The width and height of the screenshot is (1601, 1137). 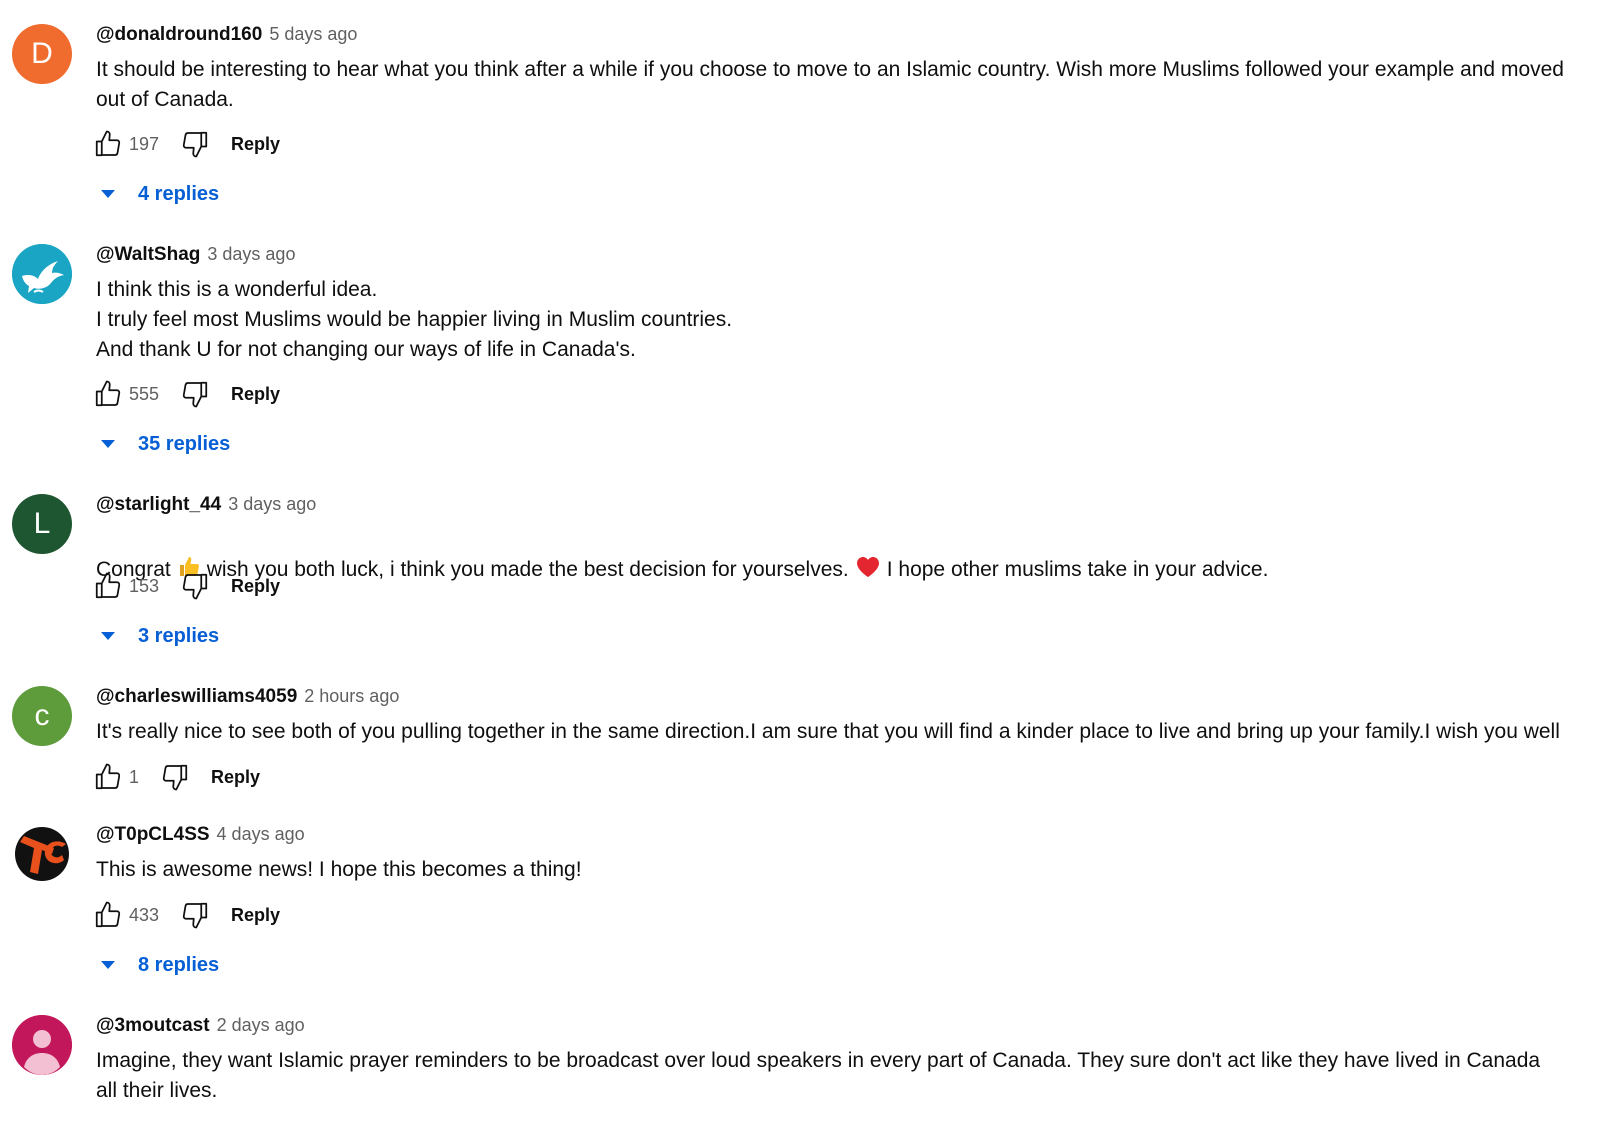 What do you see at coordinates (261, 834) in the screenshot?
I see `comment-time: 4 days ago` at bounding box center [261, 834].